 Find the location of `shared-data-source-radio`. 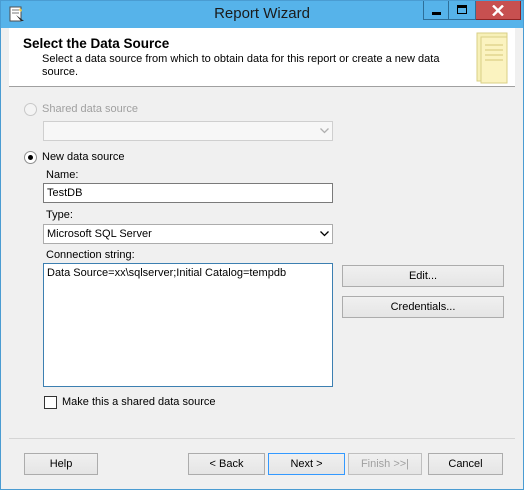

shared-data-source-radio is located at coordinates (30, 109).